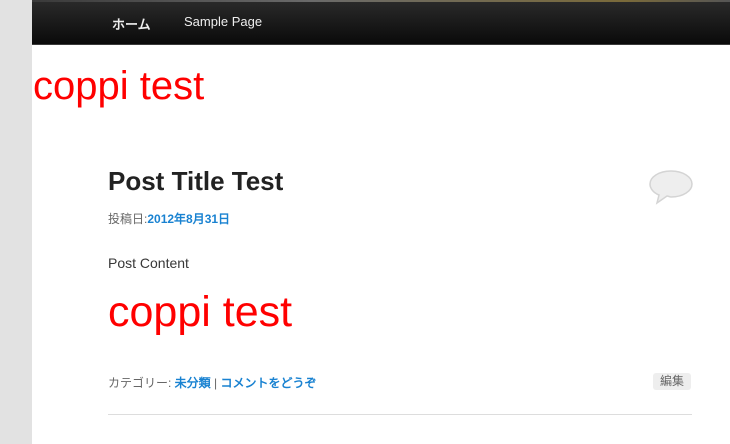  Describe the element at coordinates (128, 219) in the screenshot. I see `date-prefix: 投稿日:` at that location.